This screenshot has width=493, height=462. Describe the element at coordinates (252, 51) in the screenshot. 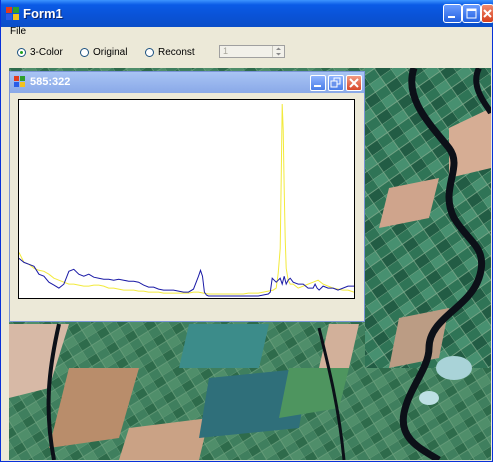

I see `band-spinner: 1` at that location.